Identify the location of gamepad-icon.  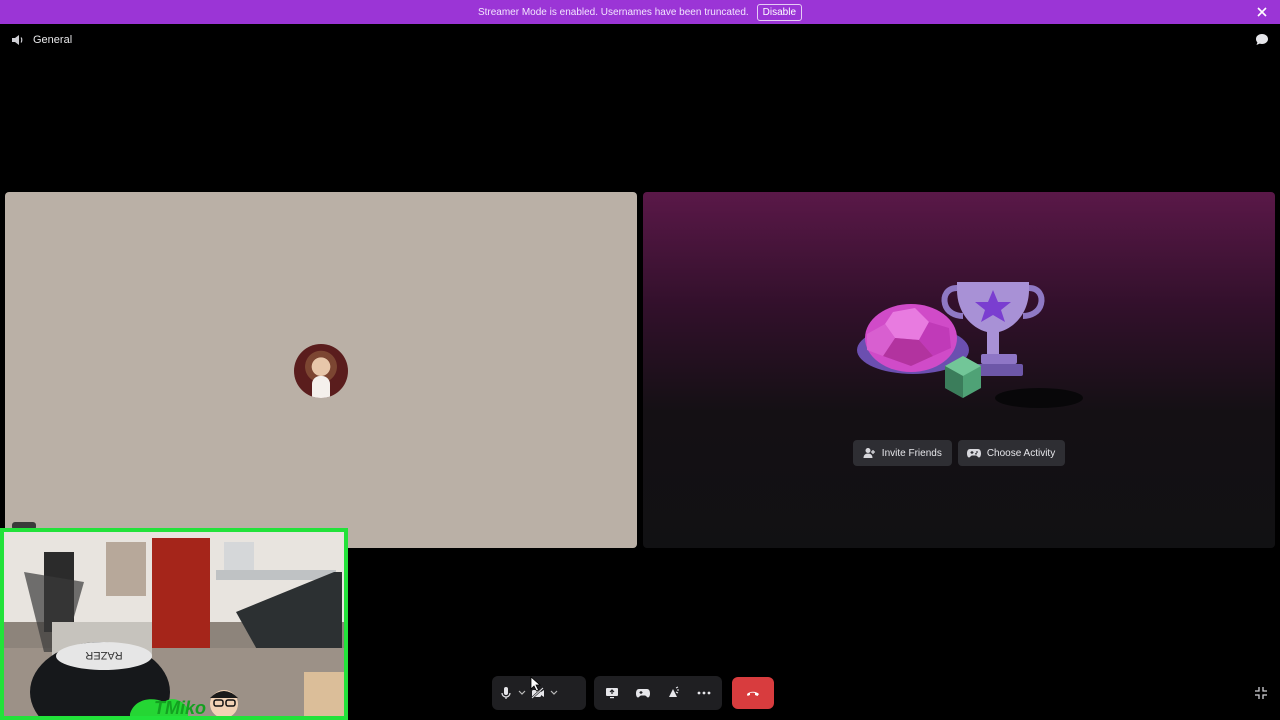
(974, 453).